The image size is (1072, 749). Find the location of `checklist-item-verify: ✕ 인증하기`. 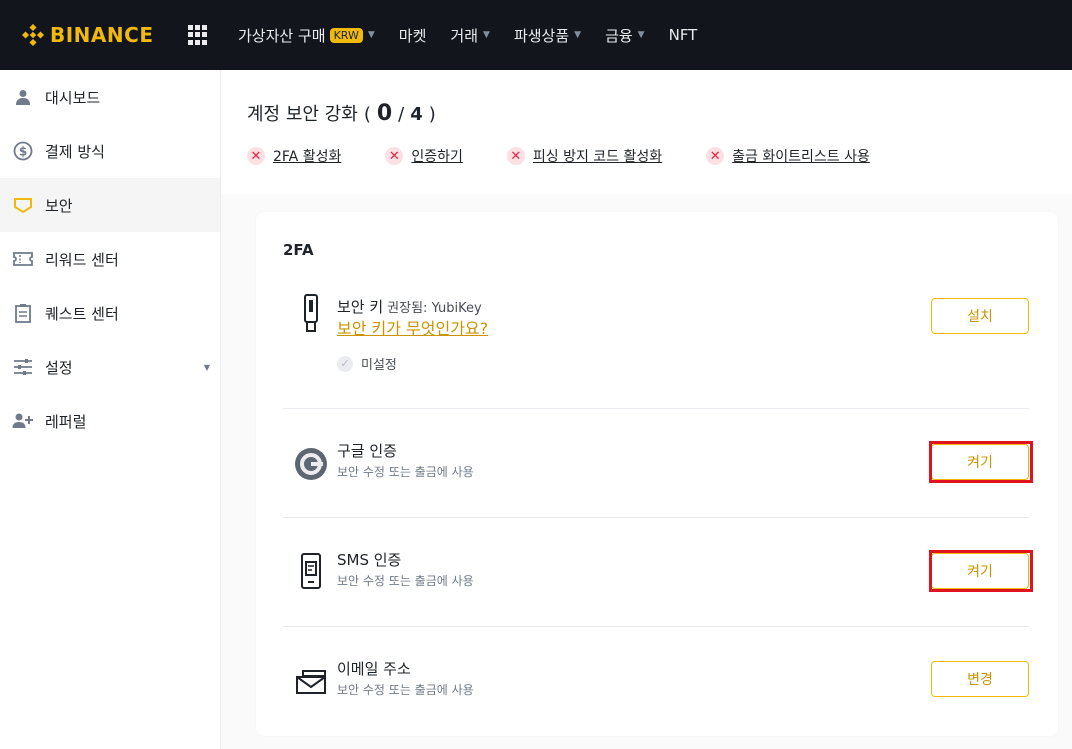

checklist-item-verify: ✕ 인증하기 is located at coordinates (424, 156).